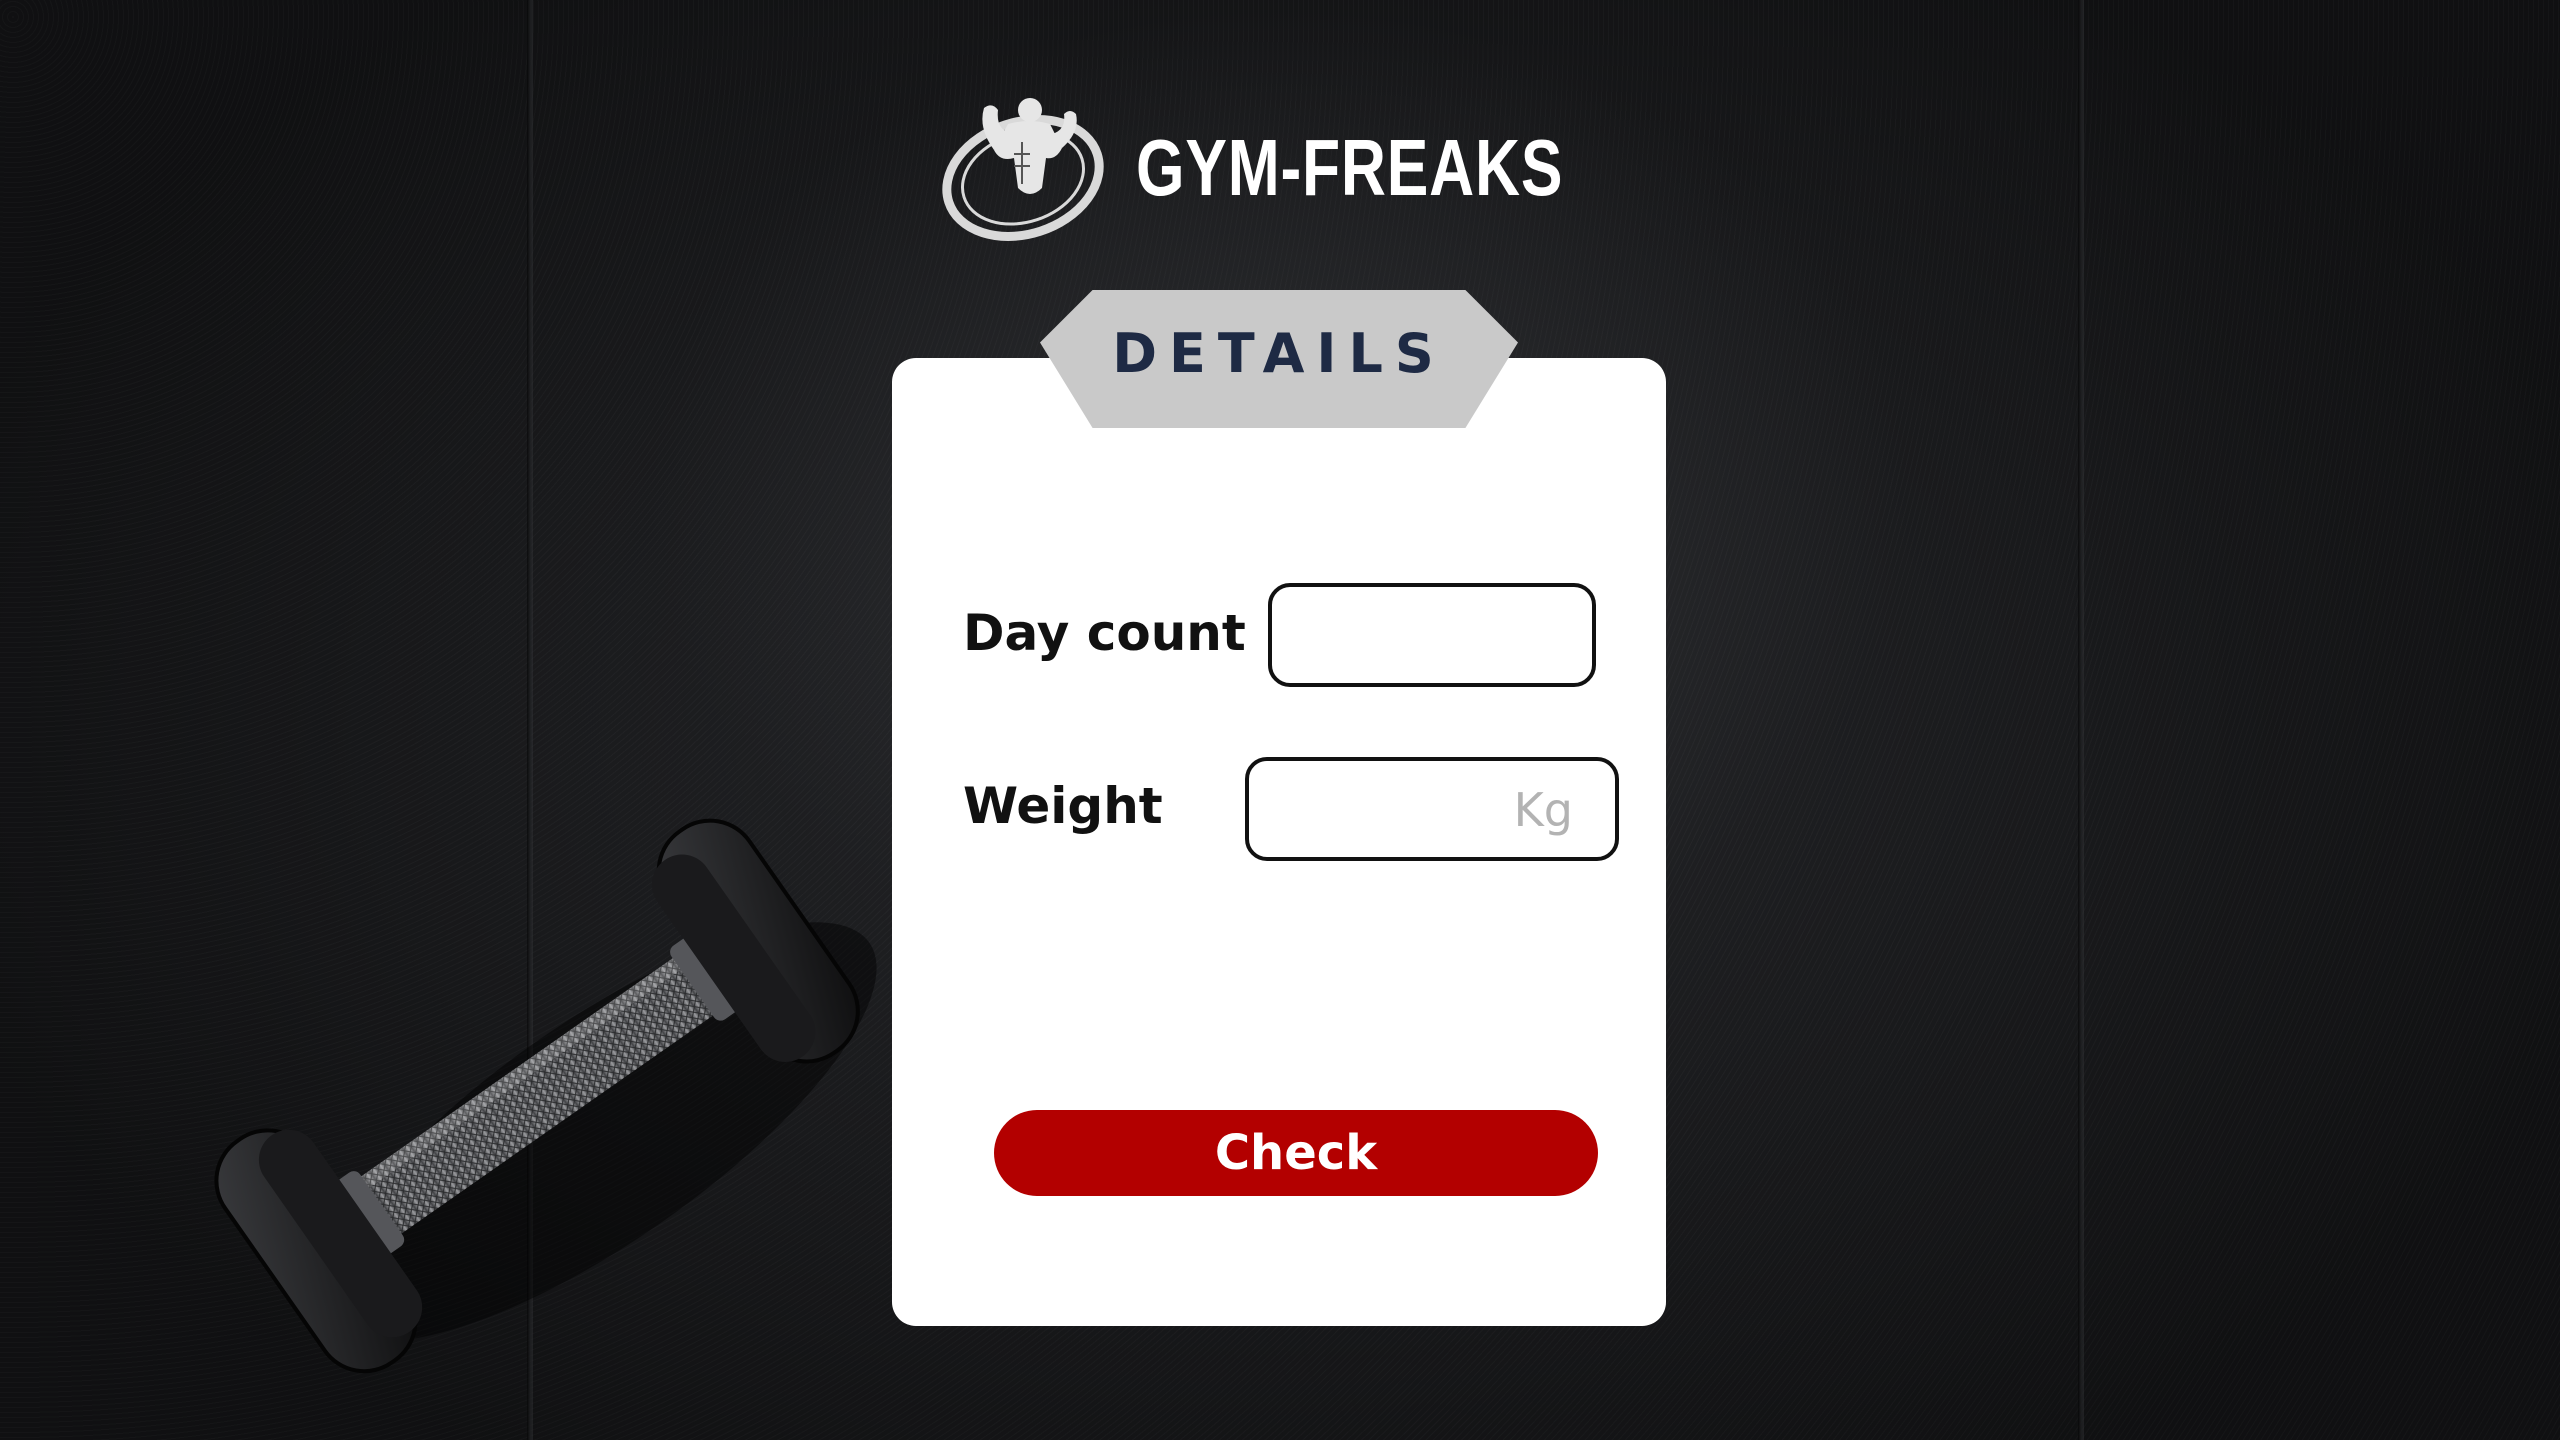 Image resolution: width=2560 pixels, height=1440 pixels. What do you see at coordinates (1432, 635) in the screenshot?
I see `day-count-input` at bounding box center [1432, 635].